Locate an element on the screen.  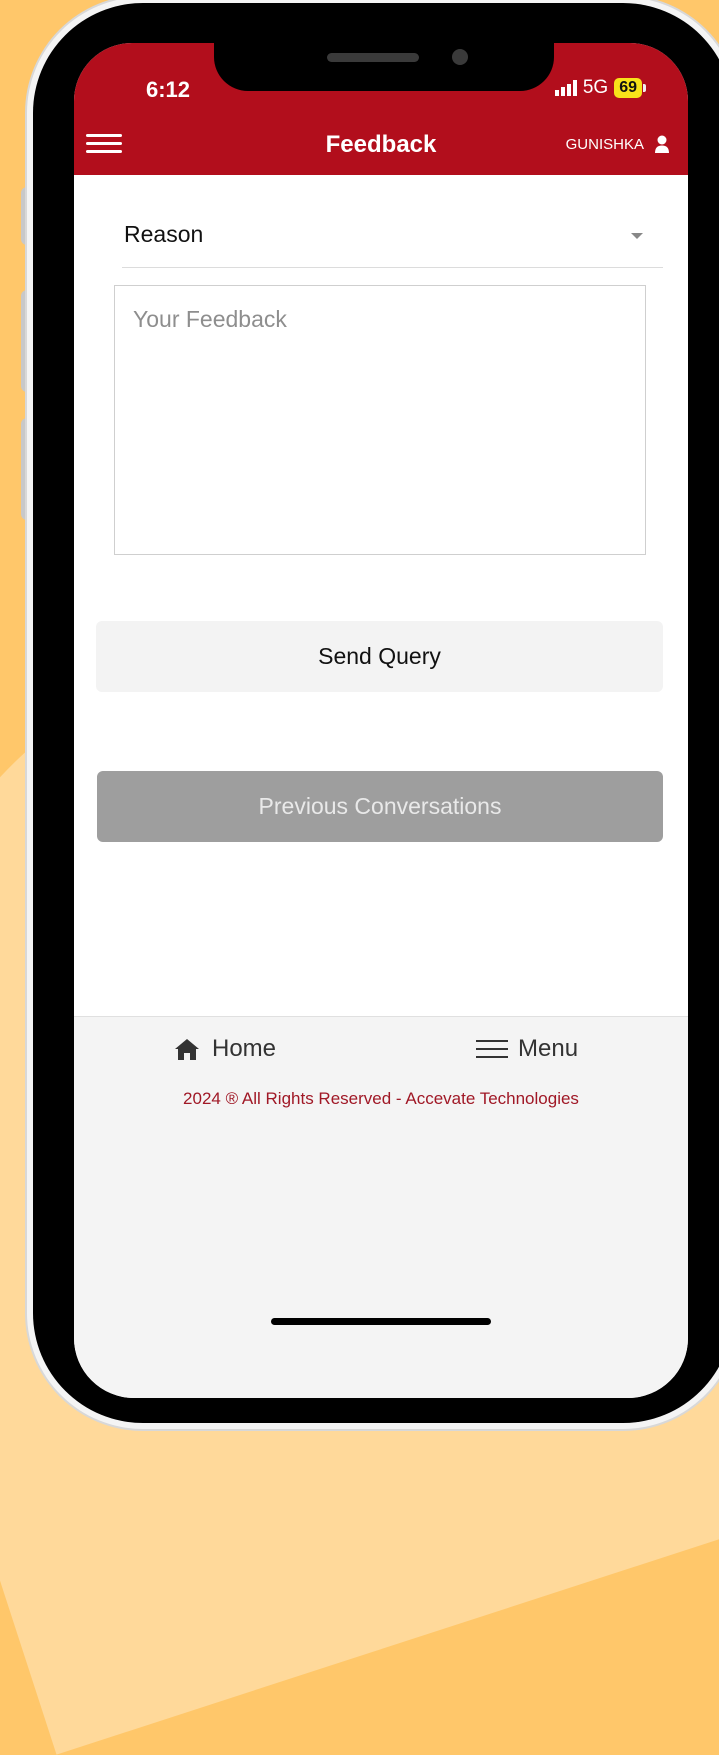
home-indicator is located at coordinates (381, 1321).